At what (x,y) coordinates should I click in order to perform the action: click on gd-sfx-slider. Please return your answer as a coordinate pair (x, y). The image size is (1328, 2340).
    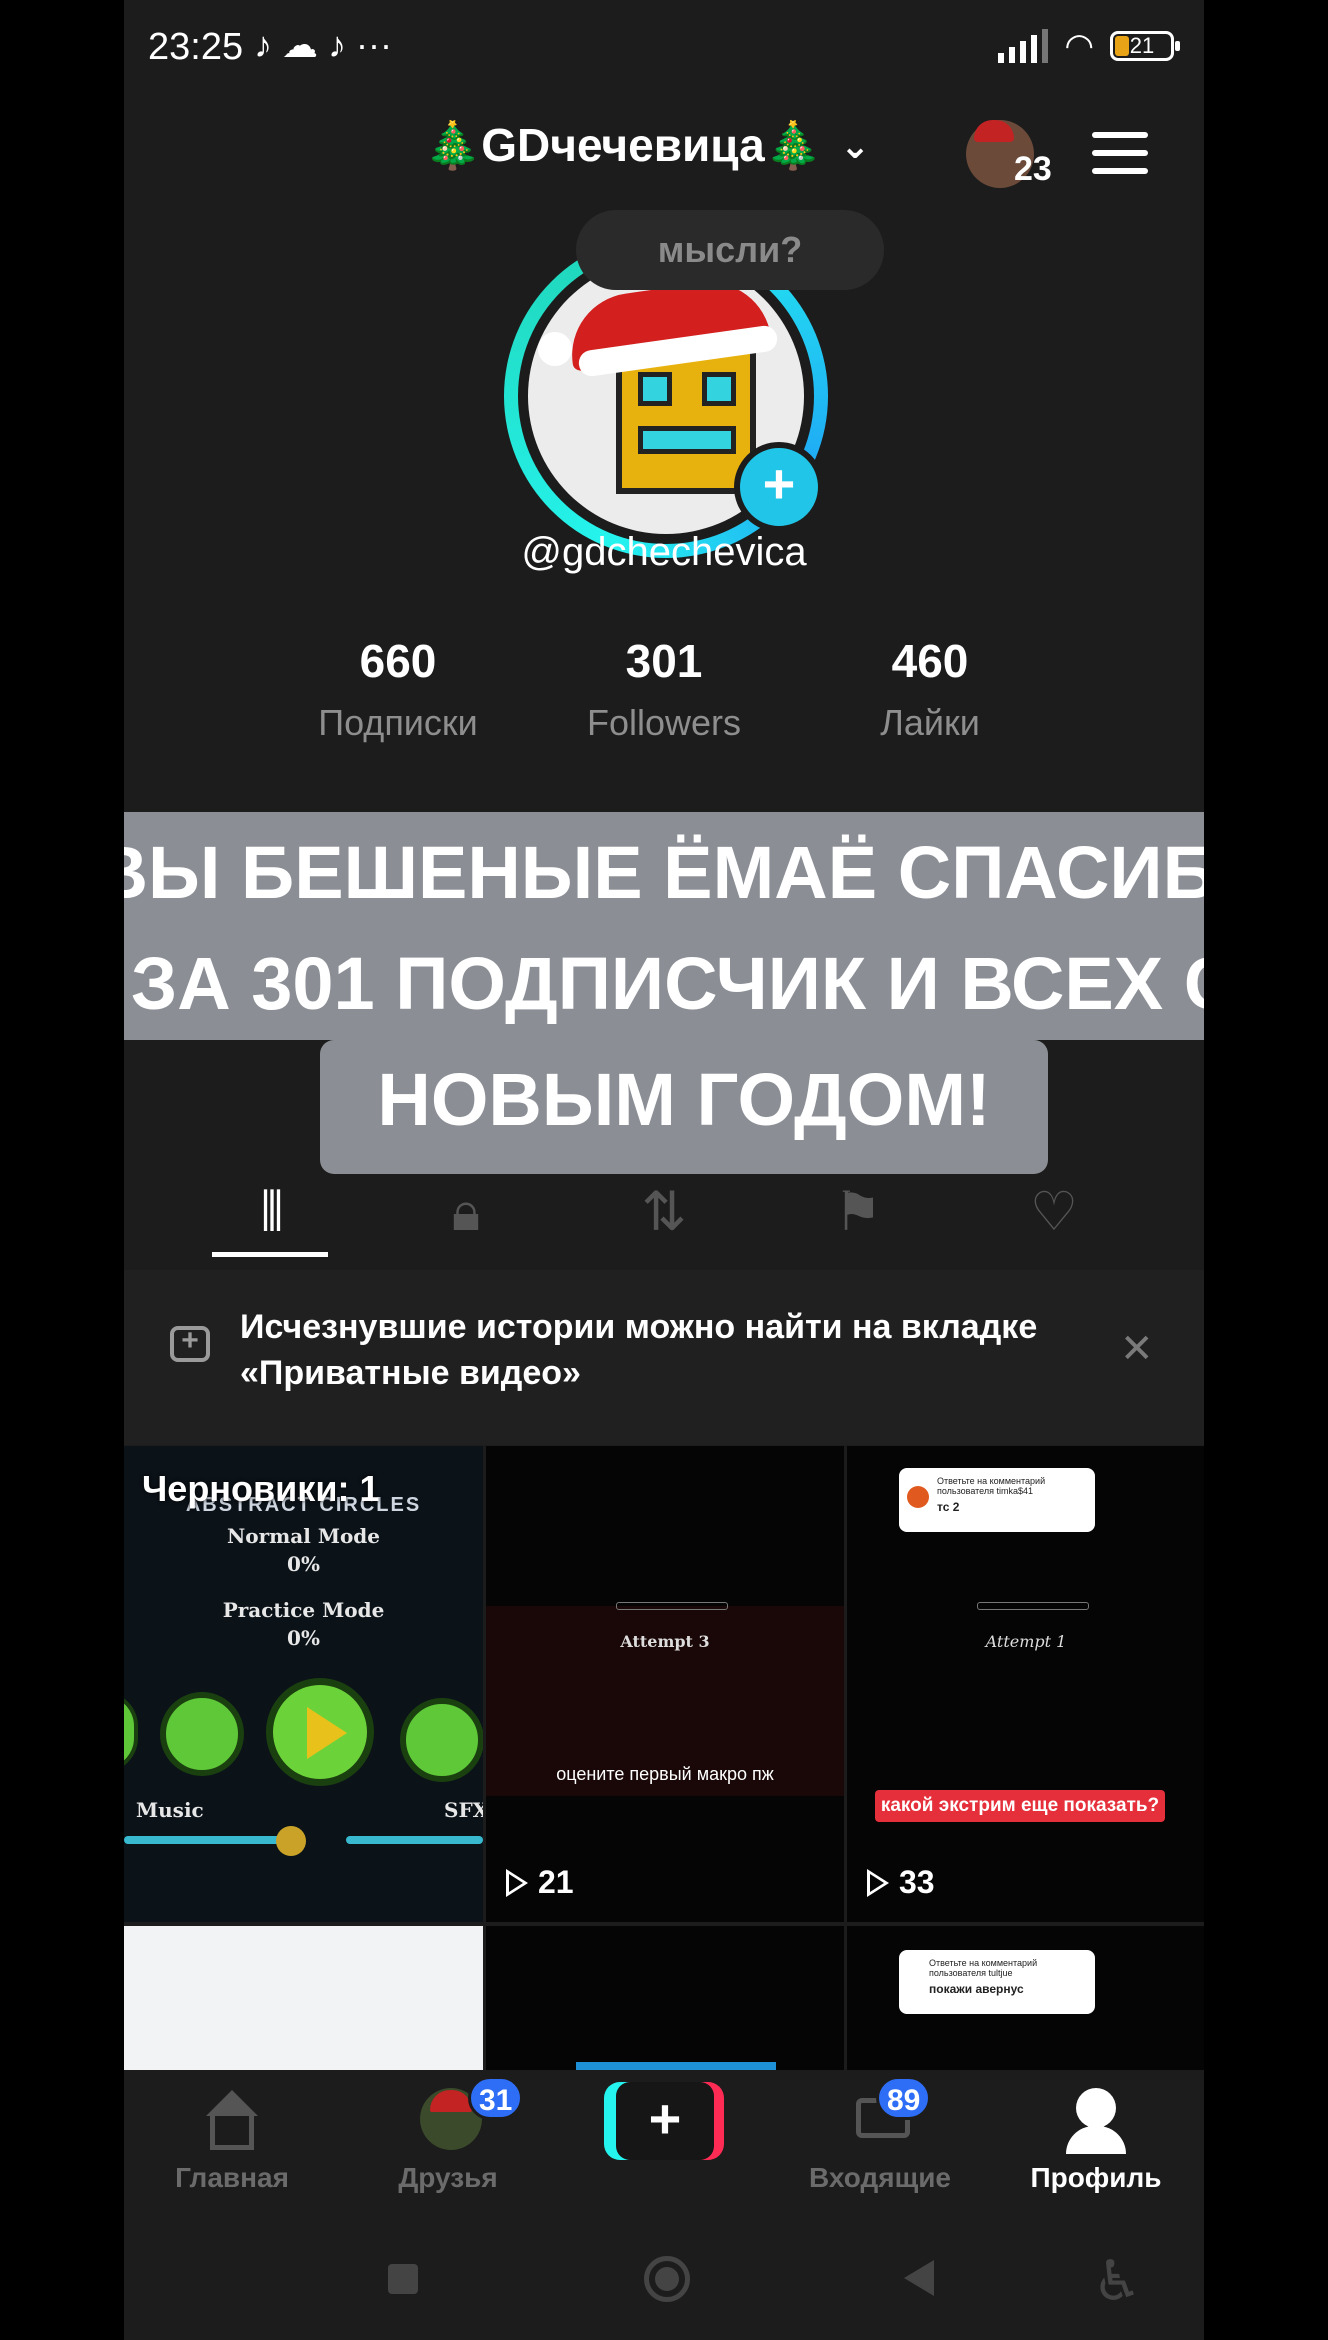
    Looking at the image, I should click on (414, 1840).